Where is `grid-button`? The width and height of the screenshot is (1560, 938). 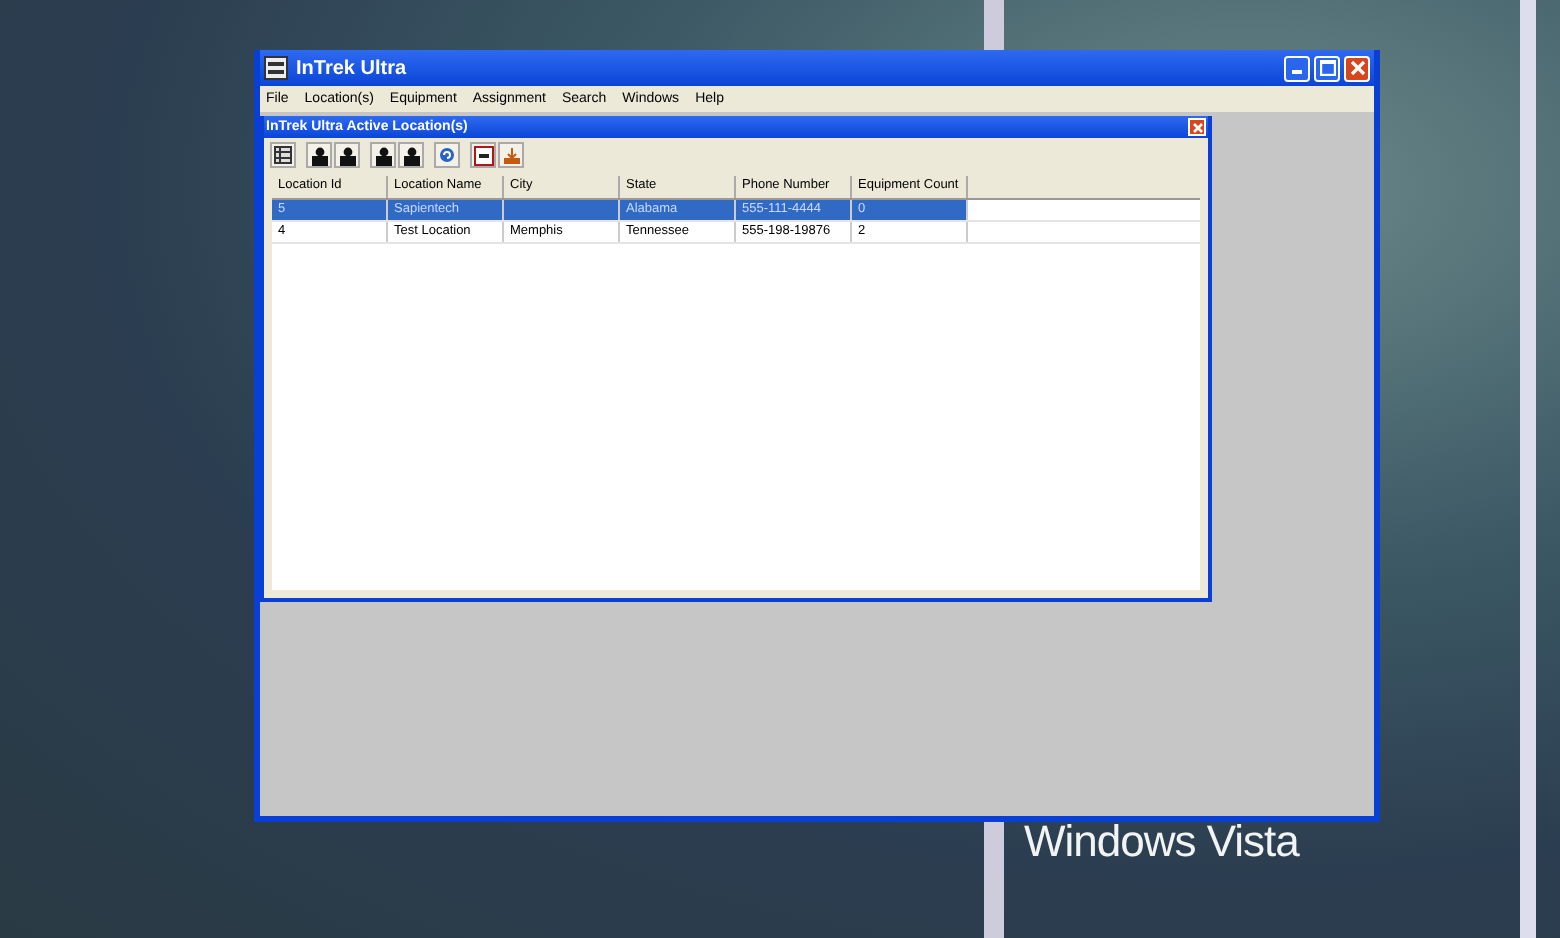
grid-button is located at coordinates (283, 155).